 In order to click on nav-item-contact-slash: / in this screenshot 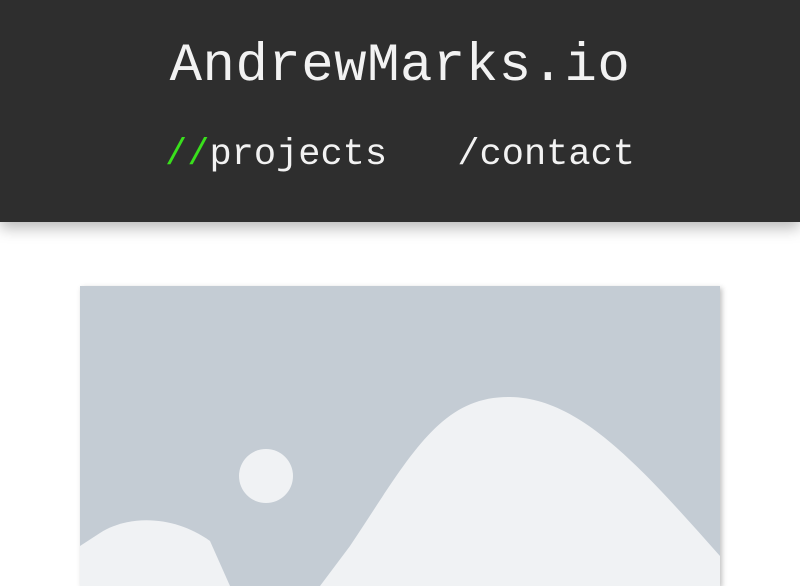, I will do `click(468, 155)`.